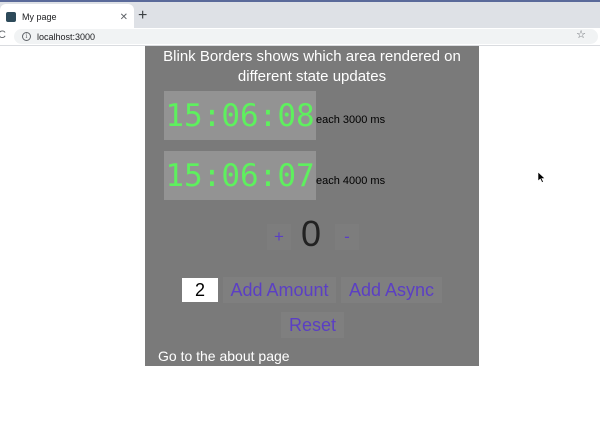 This screenshot has height=422, width=600. Describe the element at coordinates (67, 17) in the screenshot. I see `browser-tab: My page ✕` at that location.